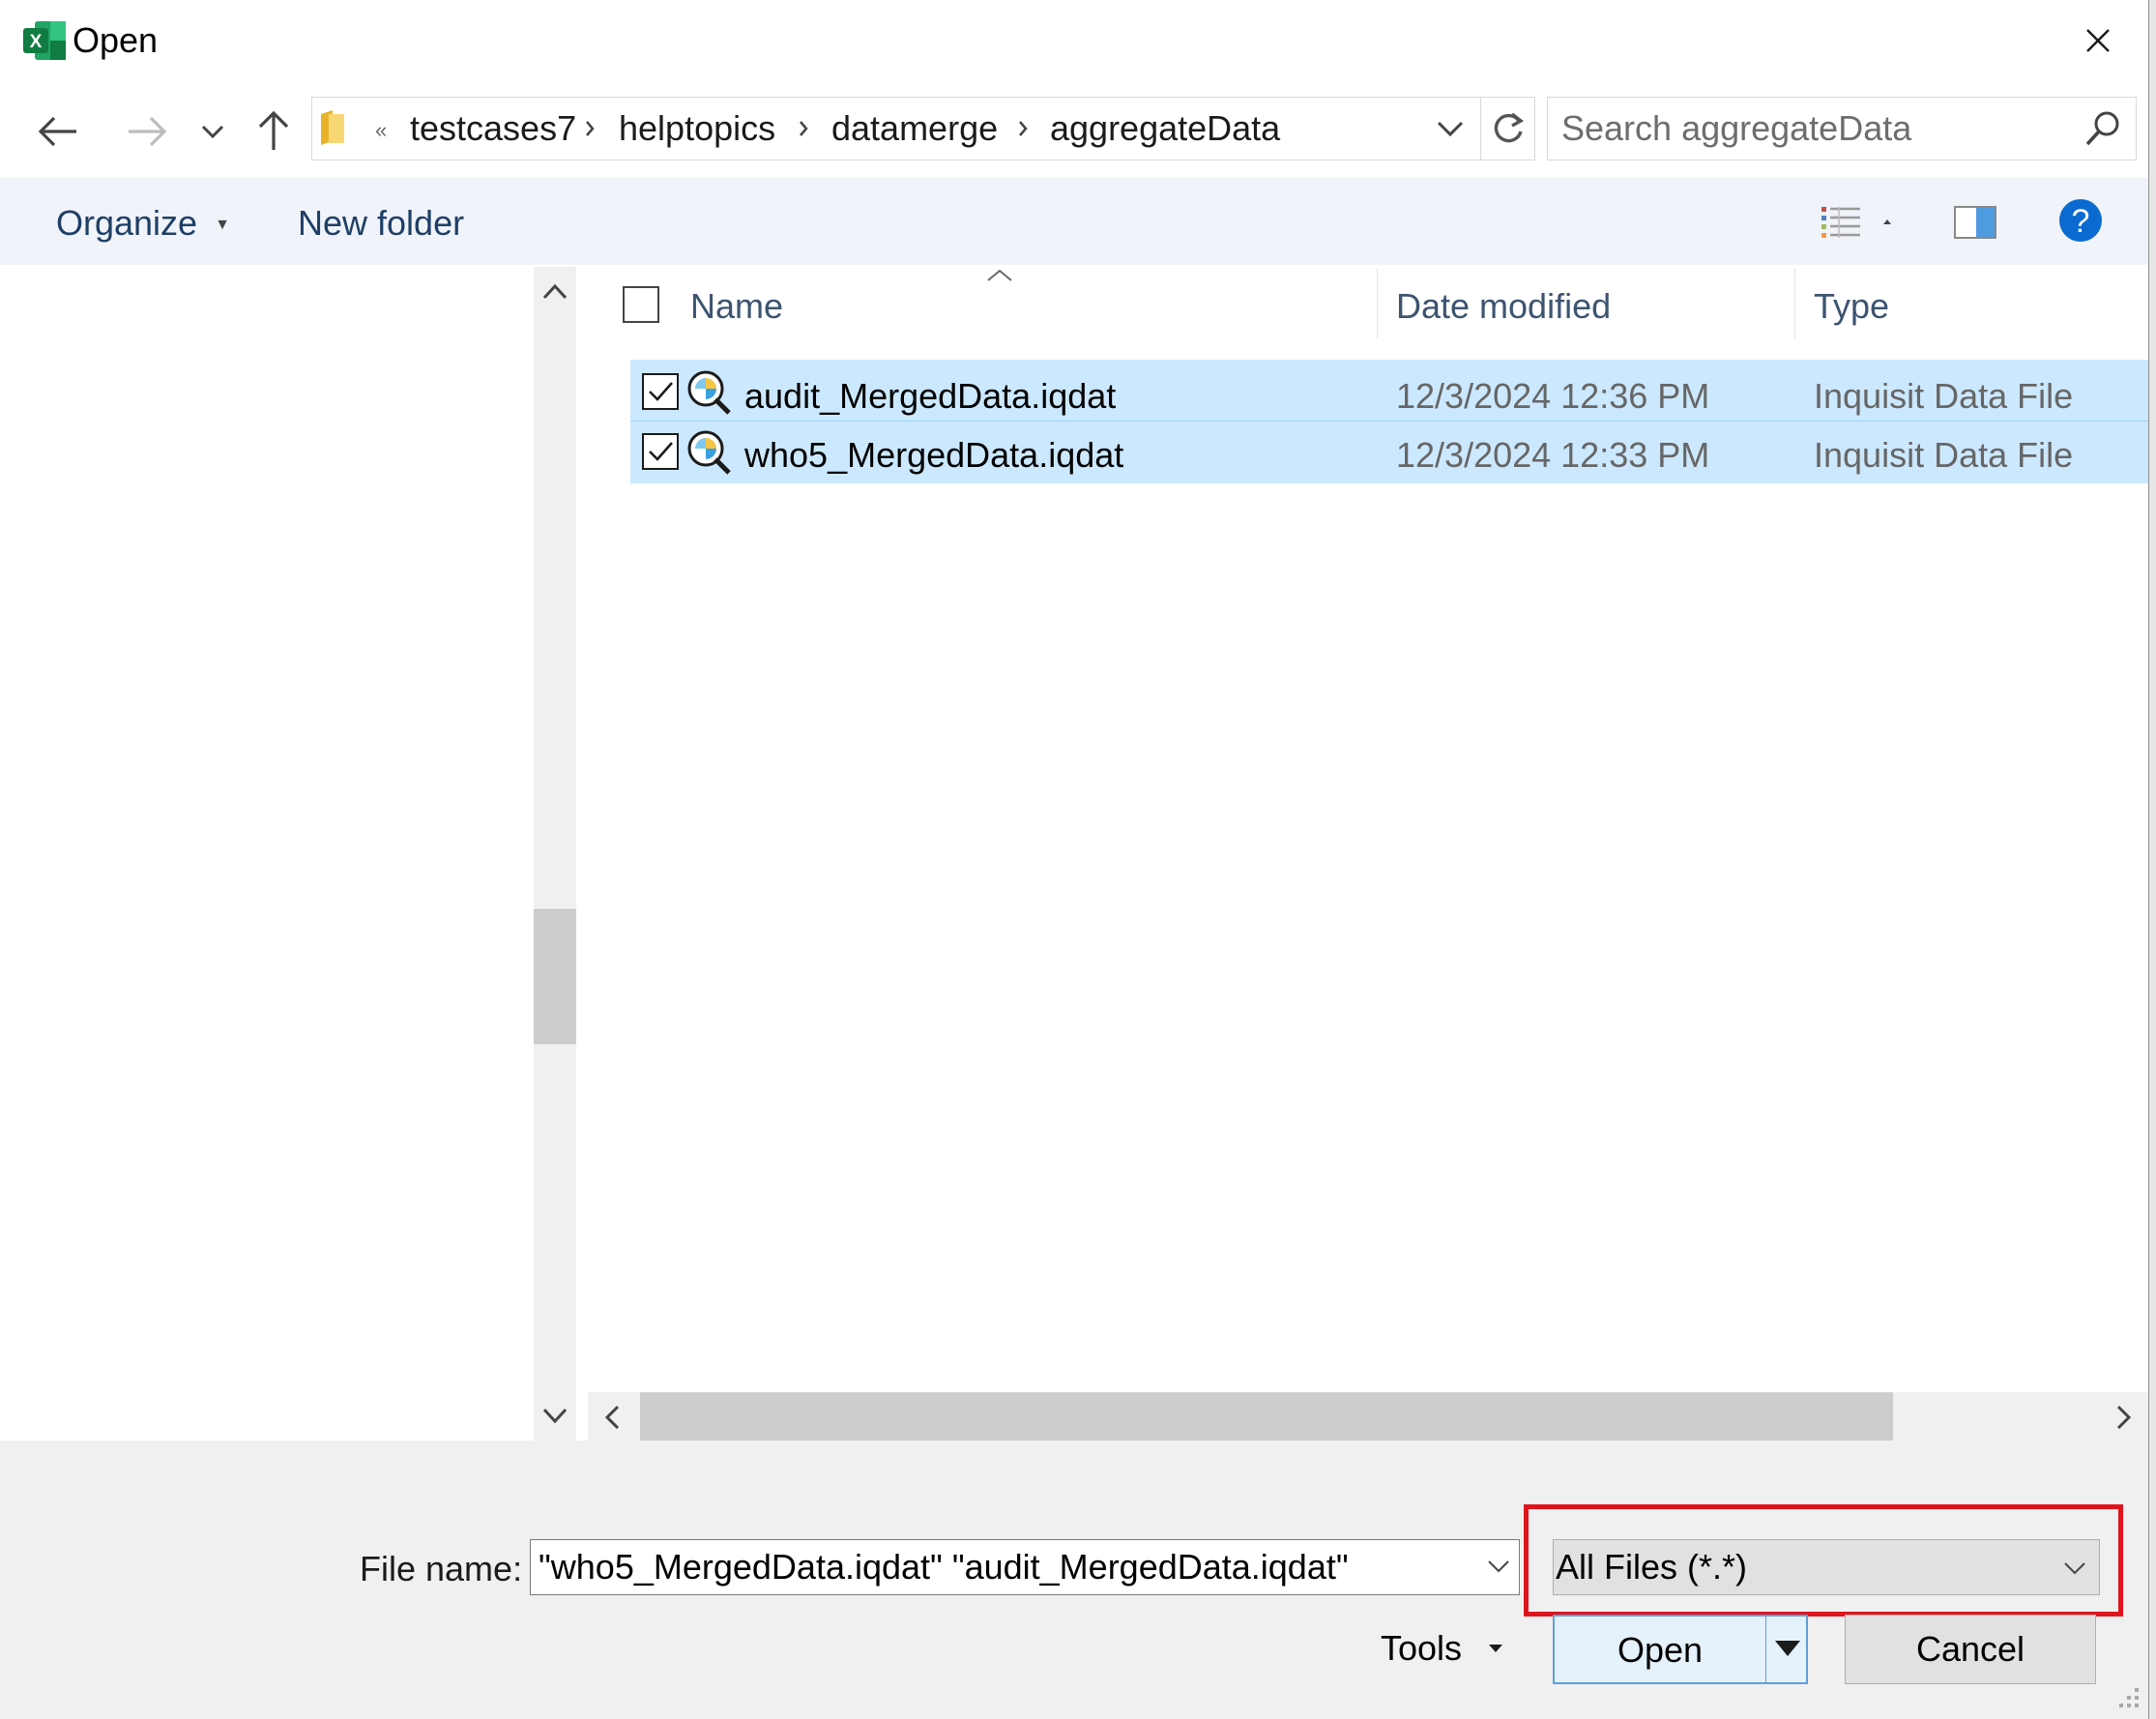 The image size is (2156, 1719). What do you see at coordinates (44, 40) in the screenshot?
I see `excel-icon: X` at bounding box center [44, 40].